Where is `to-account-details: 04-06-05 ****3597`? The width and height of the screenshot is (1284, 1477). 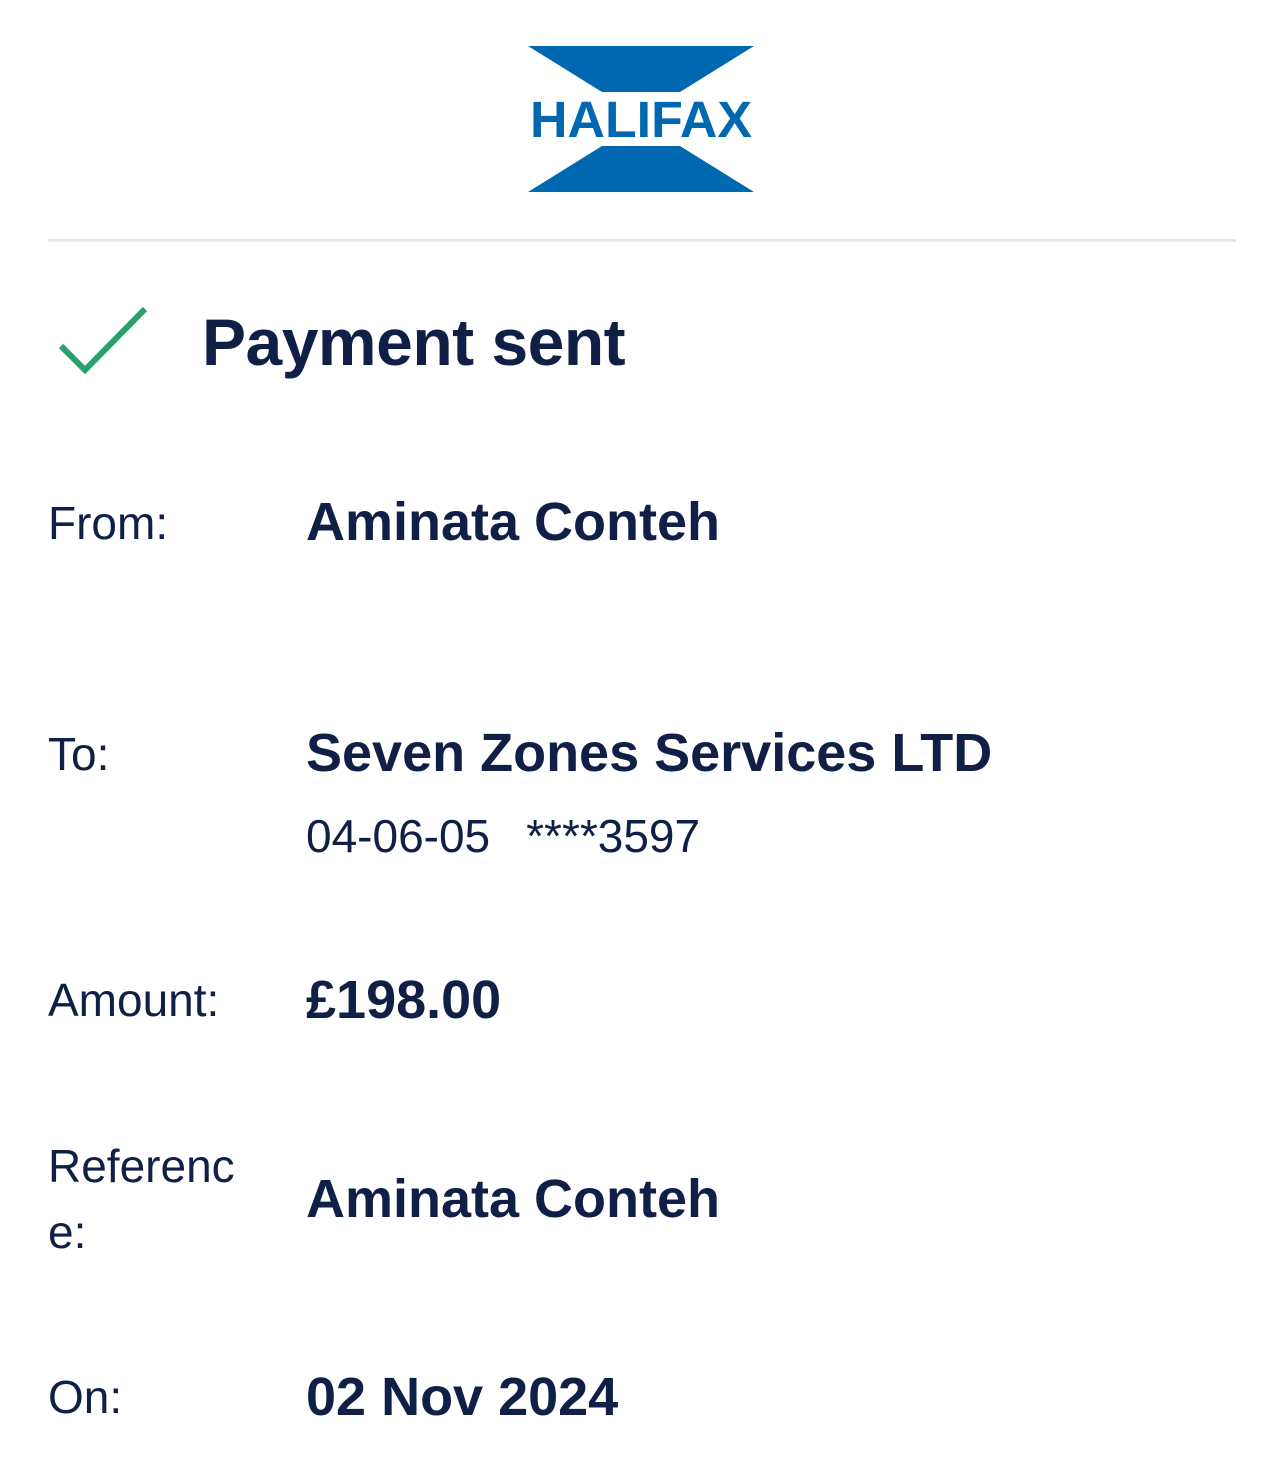
to-account-details: 04-06-05 ****3597 is located at coordinates (503, 836).